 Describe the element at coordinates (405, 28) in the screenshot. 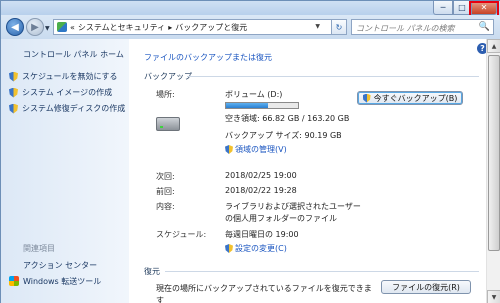

I see `search-placeholder: コントロール パネルの検索` at that location.